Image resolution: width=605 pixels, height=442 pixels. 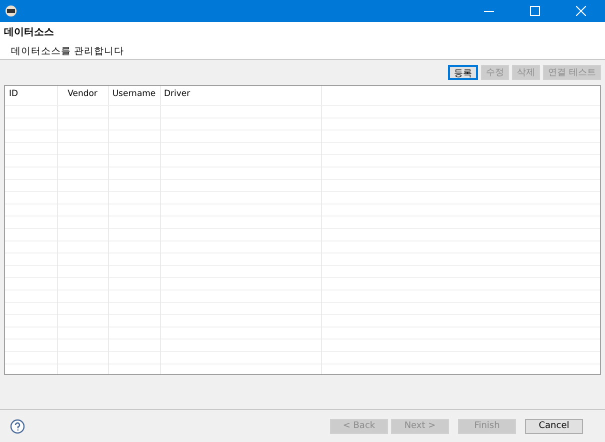 I want to click on column-header: Driver, so click(x=177, y=94).